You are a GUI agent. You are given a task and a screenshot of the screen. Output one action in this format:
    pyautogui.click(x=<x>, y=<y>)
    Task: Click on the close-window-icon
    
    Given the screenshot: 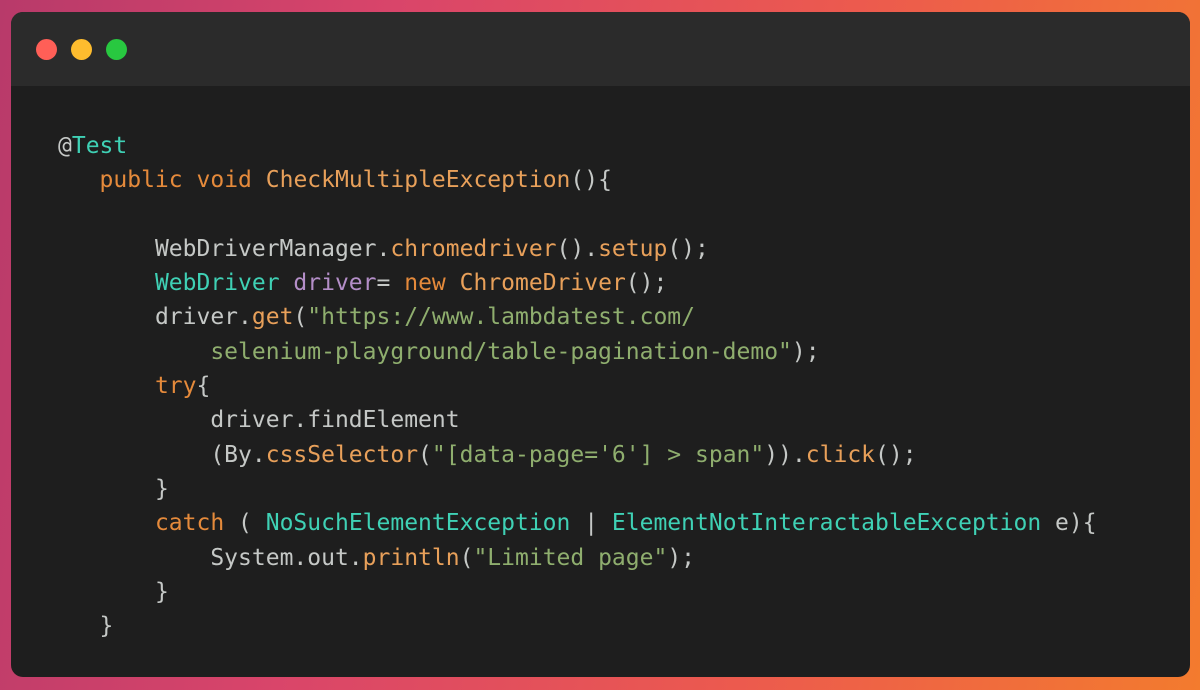 What is the action you would take?
    pyautogui.click(x=46, y=49)
    